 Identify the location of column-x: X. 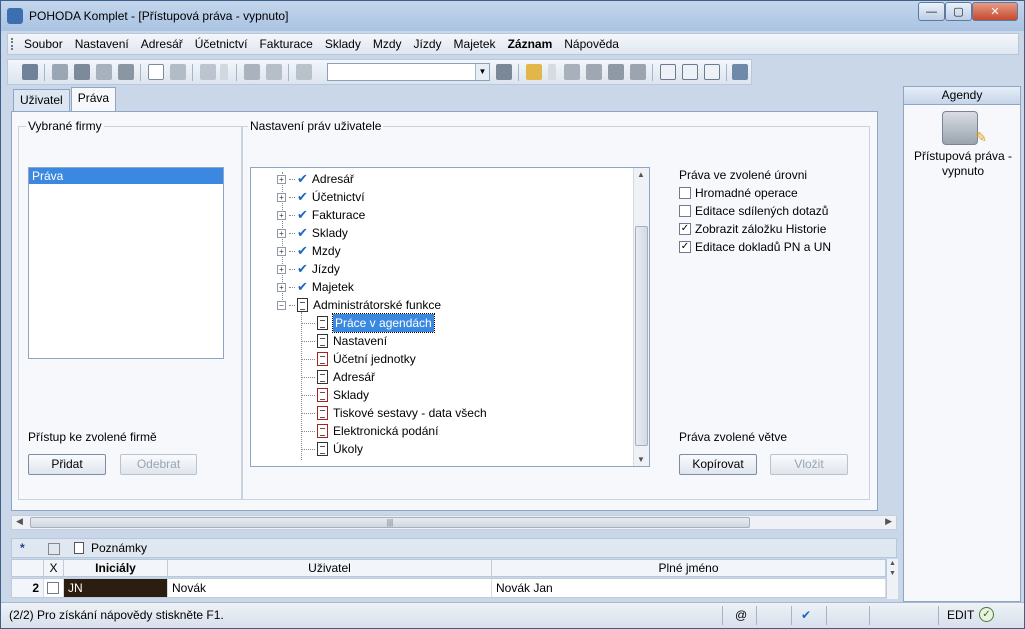
(54, 568).